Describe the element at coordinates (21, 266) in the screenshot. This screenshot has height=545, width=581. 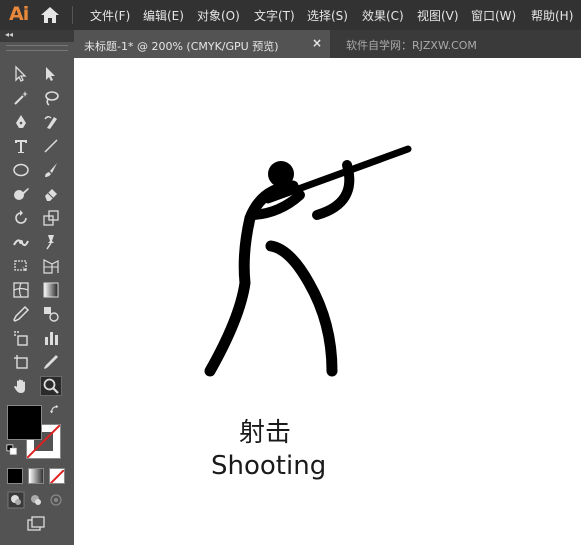
I see `free-transform-tool-icon` at that location.